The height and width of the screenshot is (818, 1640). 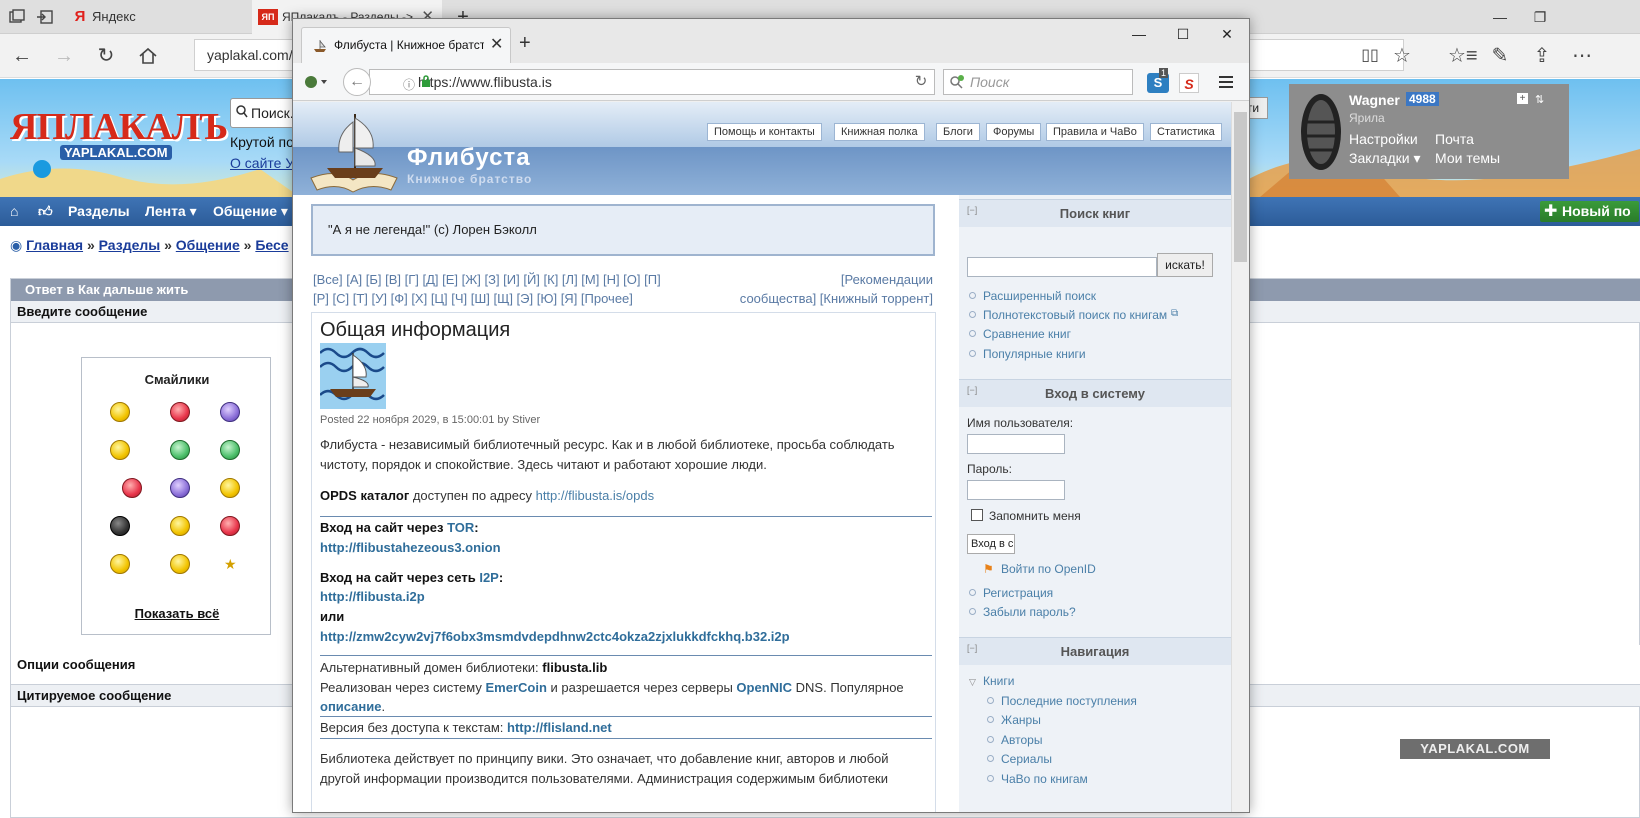 What do you see at coordinates (1240, 187) in the screenshot?
I see `scrollbar-thumb` at bounding box center [1240, 187].